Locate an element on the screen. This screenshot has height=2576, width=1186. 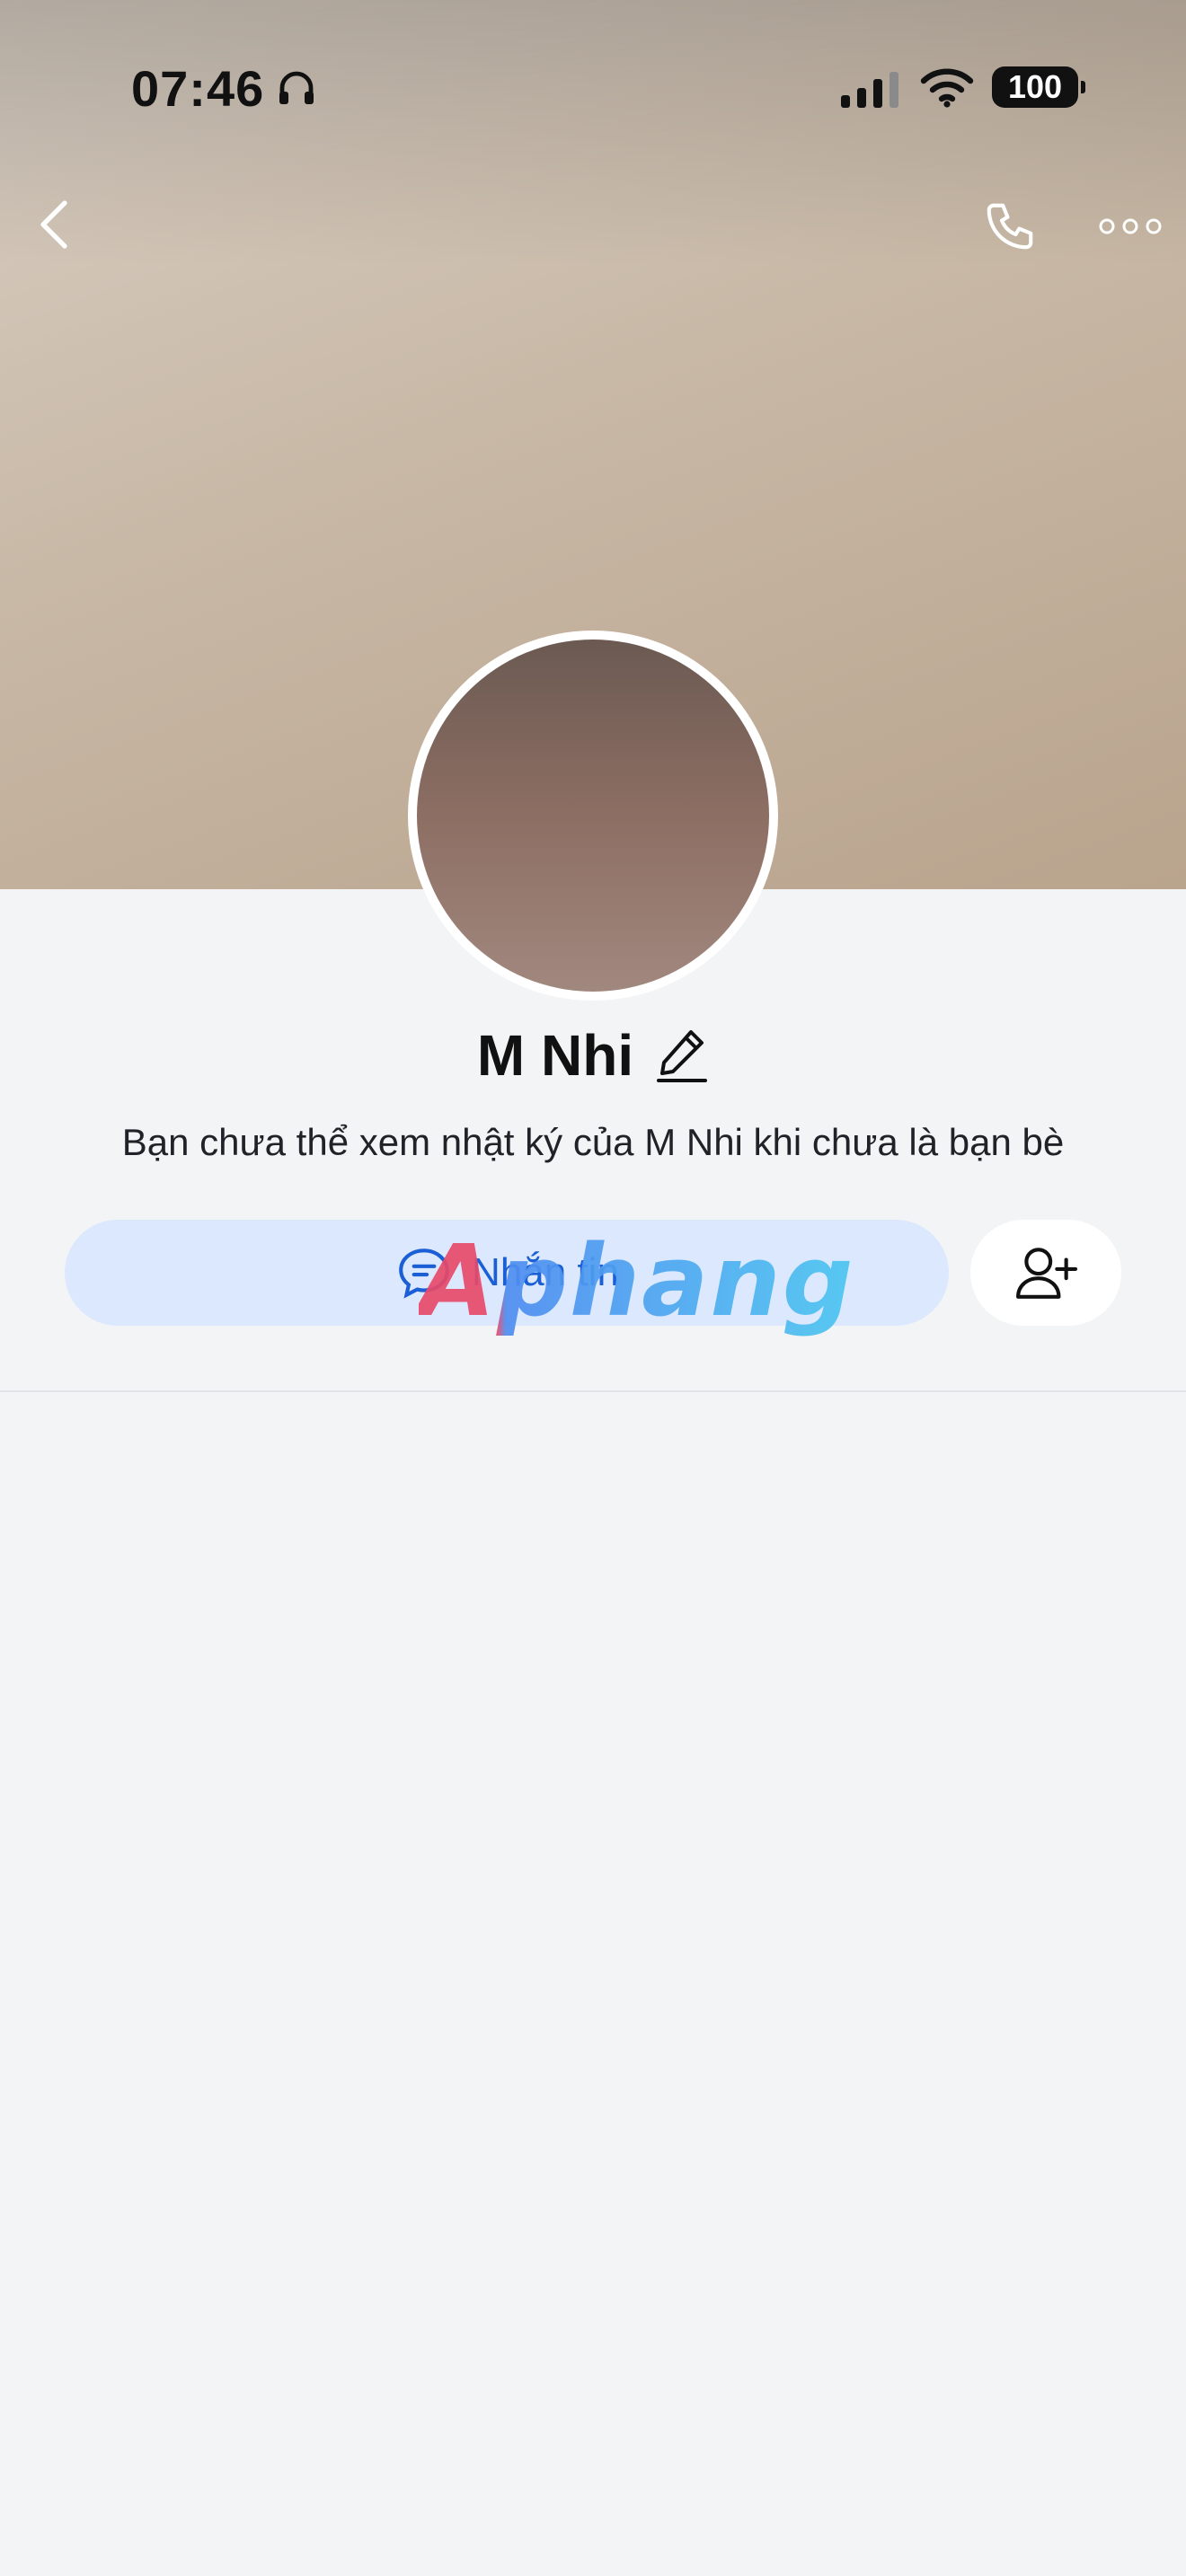
message-icon is located at coordinates (424, 1273).